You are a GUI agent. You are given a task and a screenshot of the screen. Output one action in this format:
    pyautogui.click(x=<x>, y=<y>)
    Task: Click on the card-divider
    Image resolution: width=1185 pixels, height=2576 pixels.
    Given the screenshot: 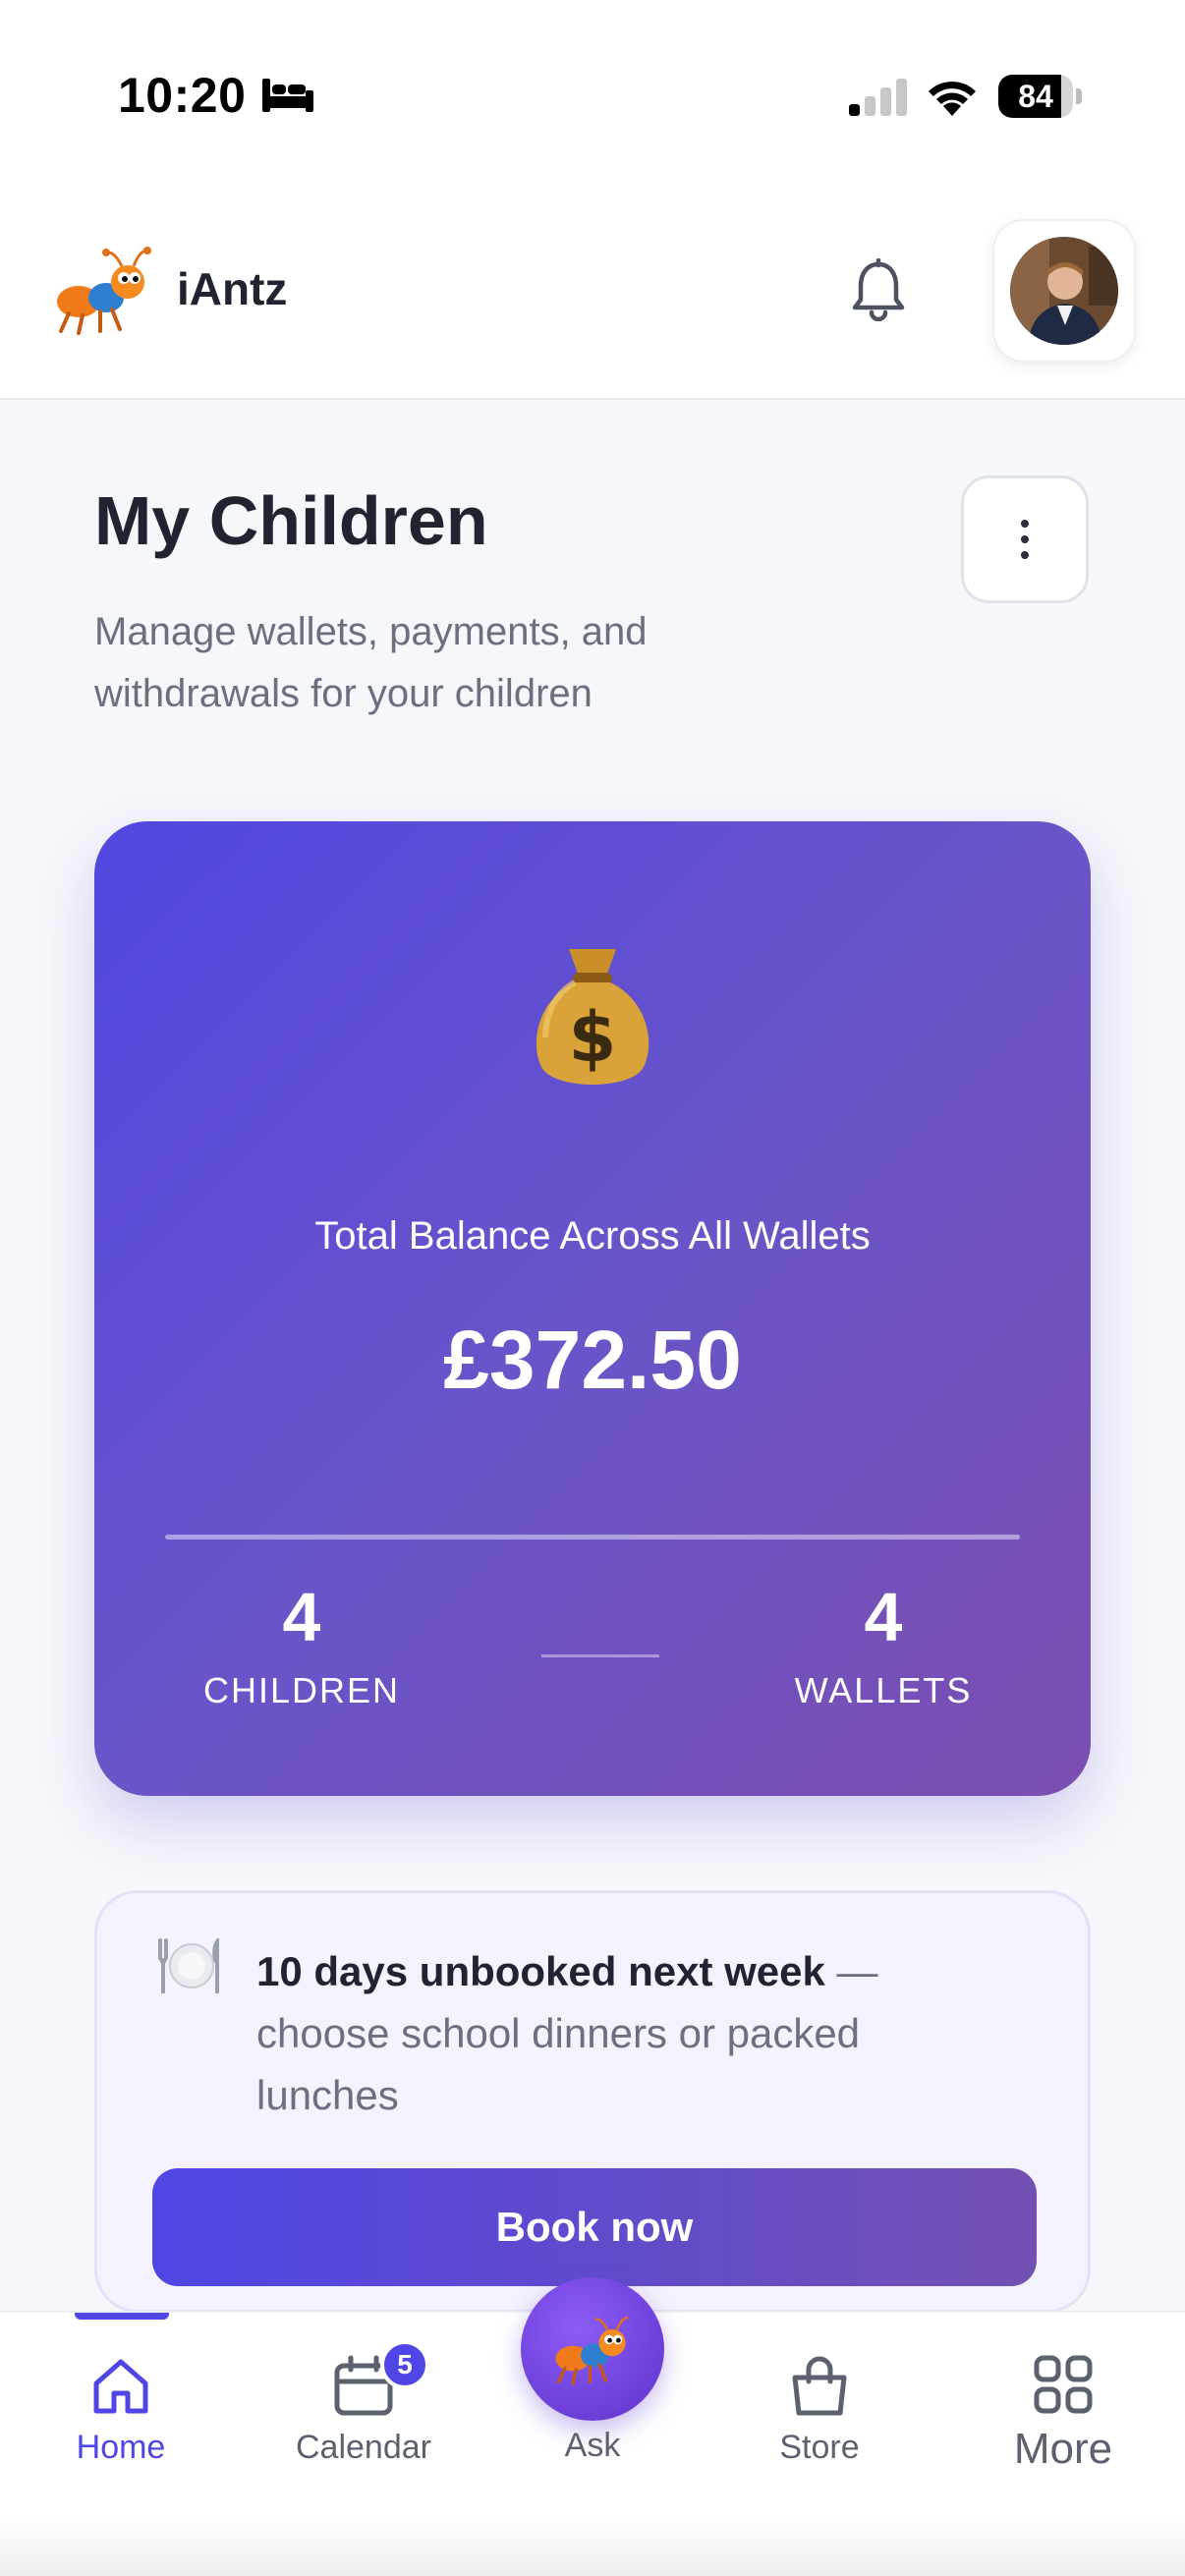 What is the action you would take?
    pyautogui.click(x=592, y=1537)
    